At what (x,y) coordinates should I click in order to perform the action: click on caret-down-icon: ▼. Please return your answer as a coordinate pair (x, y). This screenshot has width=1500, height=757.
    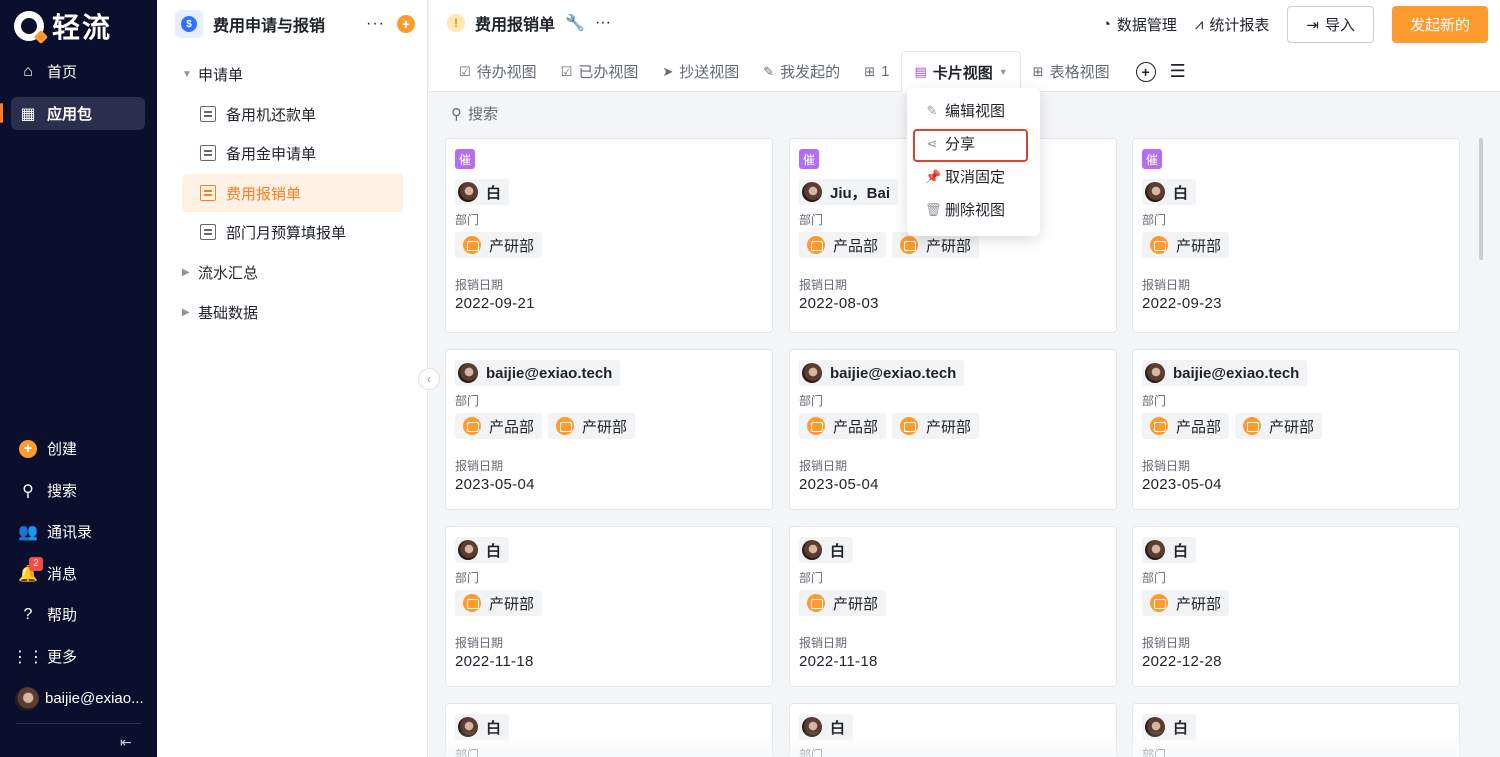
    Looking at the image, I should click on (187, 74).